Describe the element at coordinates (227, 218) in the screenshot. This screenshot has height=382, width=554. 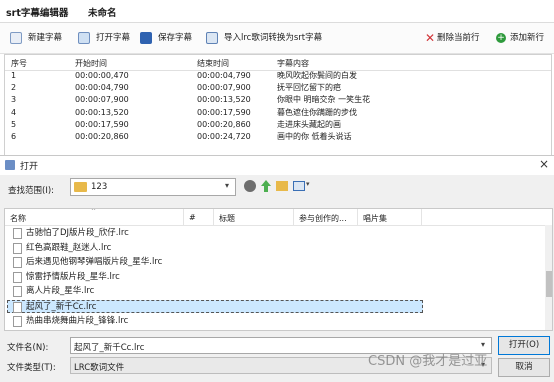
I see `col-header-title: 标题` at that location.